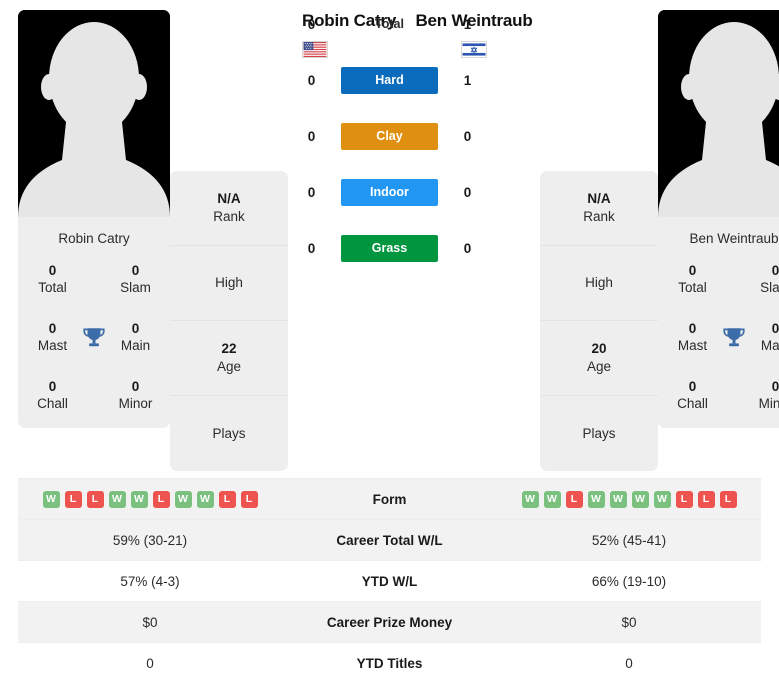 The image size is (779, 699). I want to click on form-badge-w-4: W, so click(139, 499).